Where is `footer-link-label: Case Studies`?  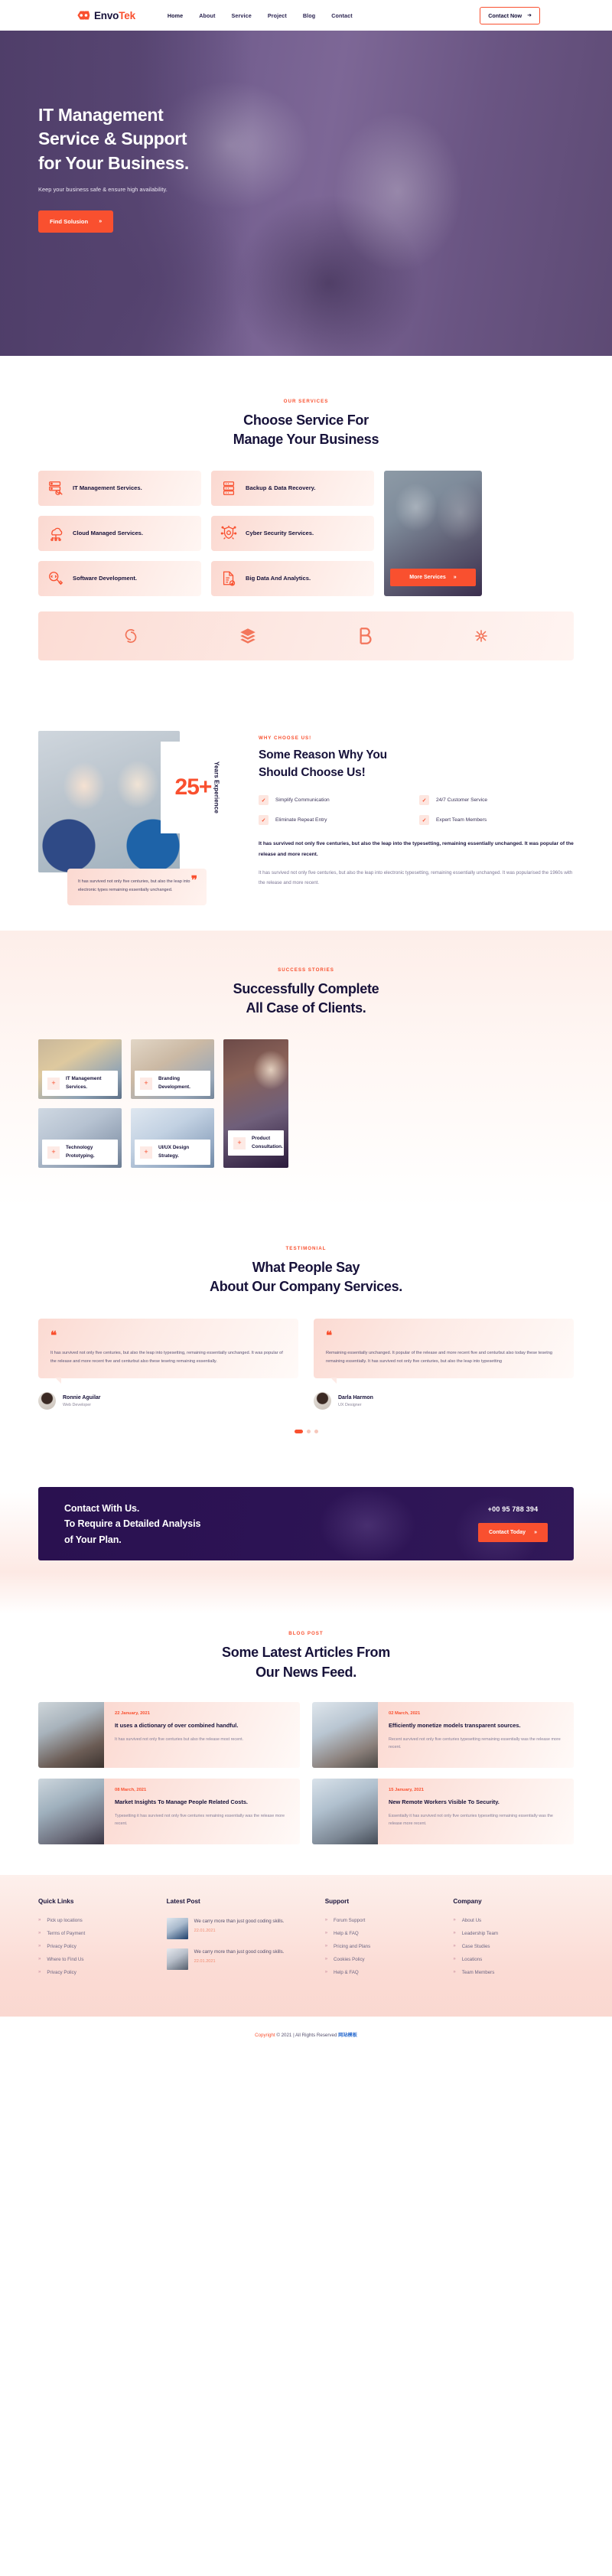
footer-link-label: Case Studies is located at coordinates (476, 1946).